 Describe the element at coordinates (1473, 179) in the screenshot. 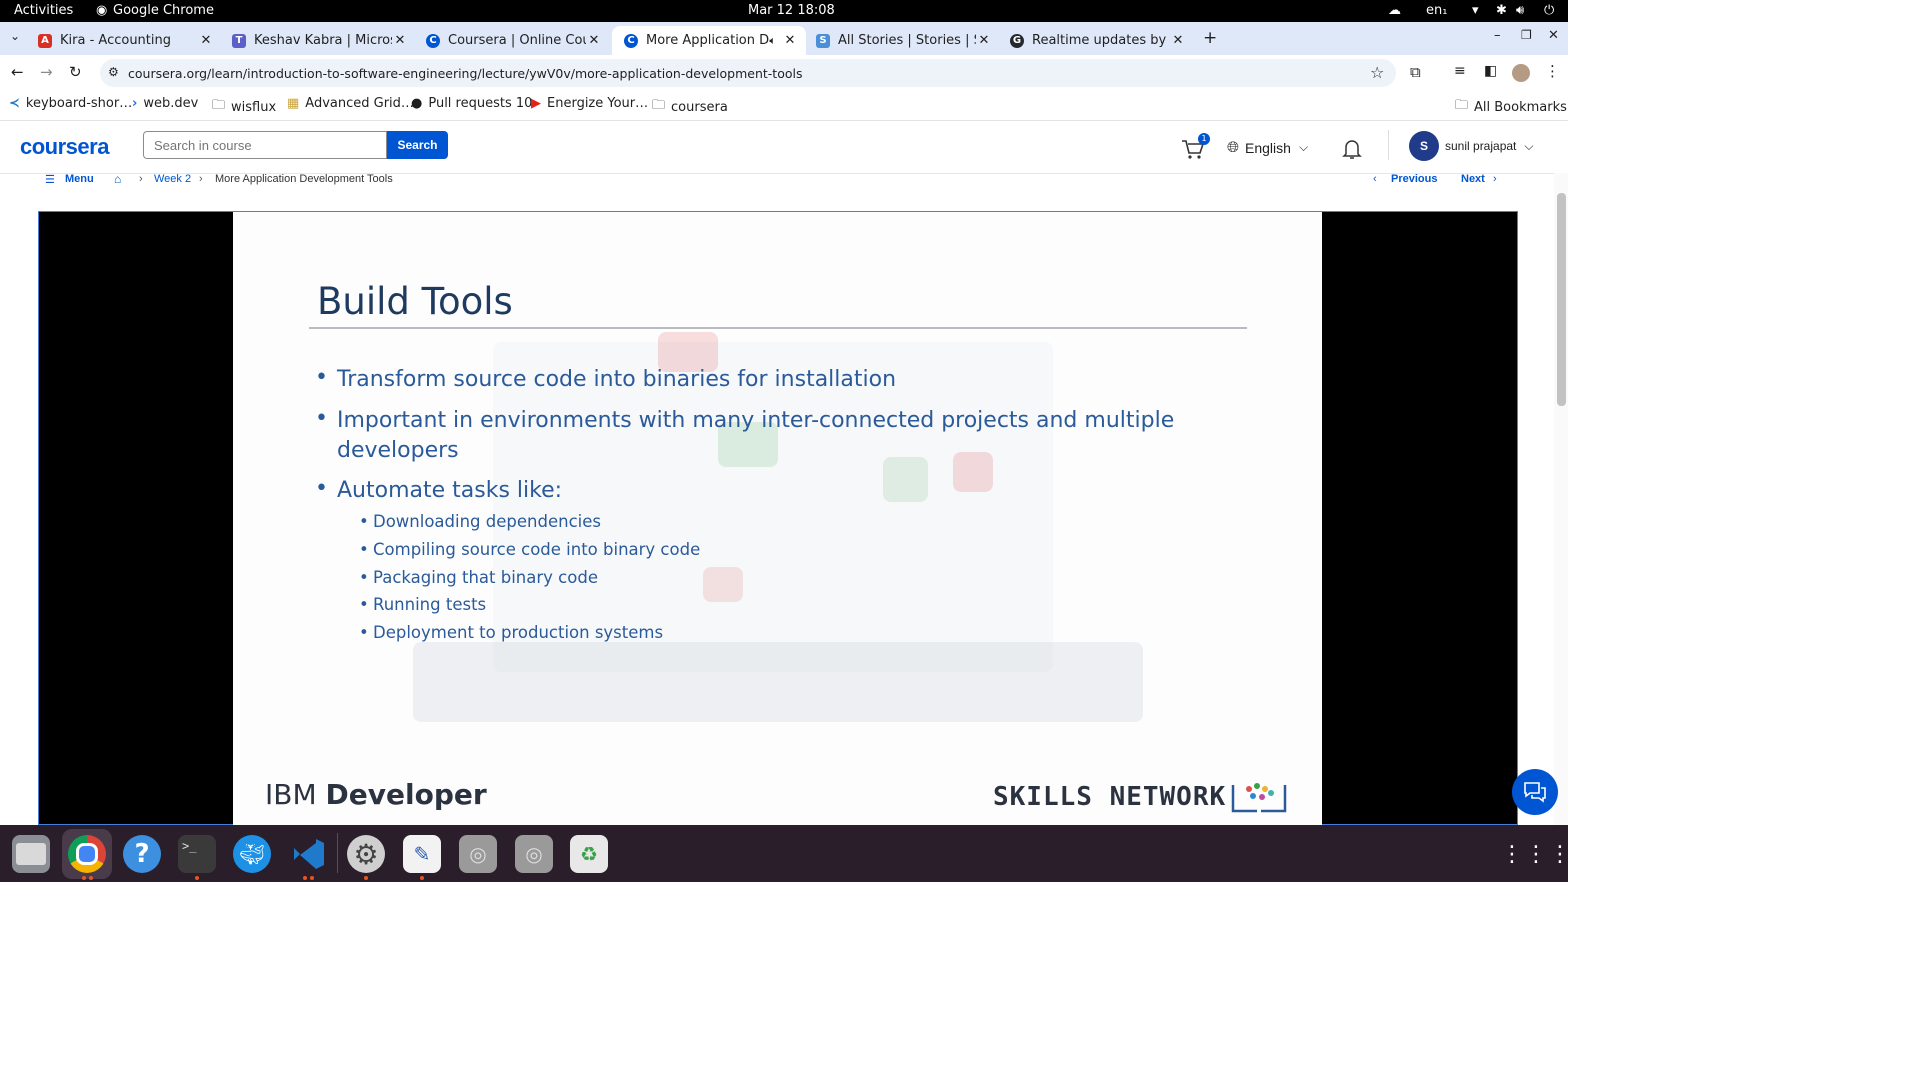

I see `next-button: Next` at that location.